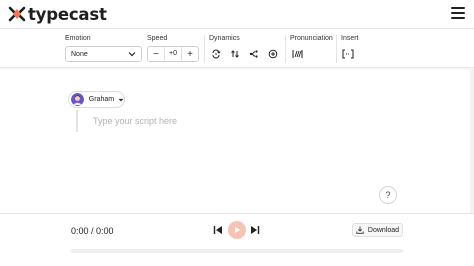 Image resolution: width=474 pixels, height=266 pixels. I want to click on help-button: ?, so click(388, 195).